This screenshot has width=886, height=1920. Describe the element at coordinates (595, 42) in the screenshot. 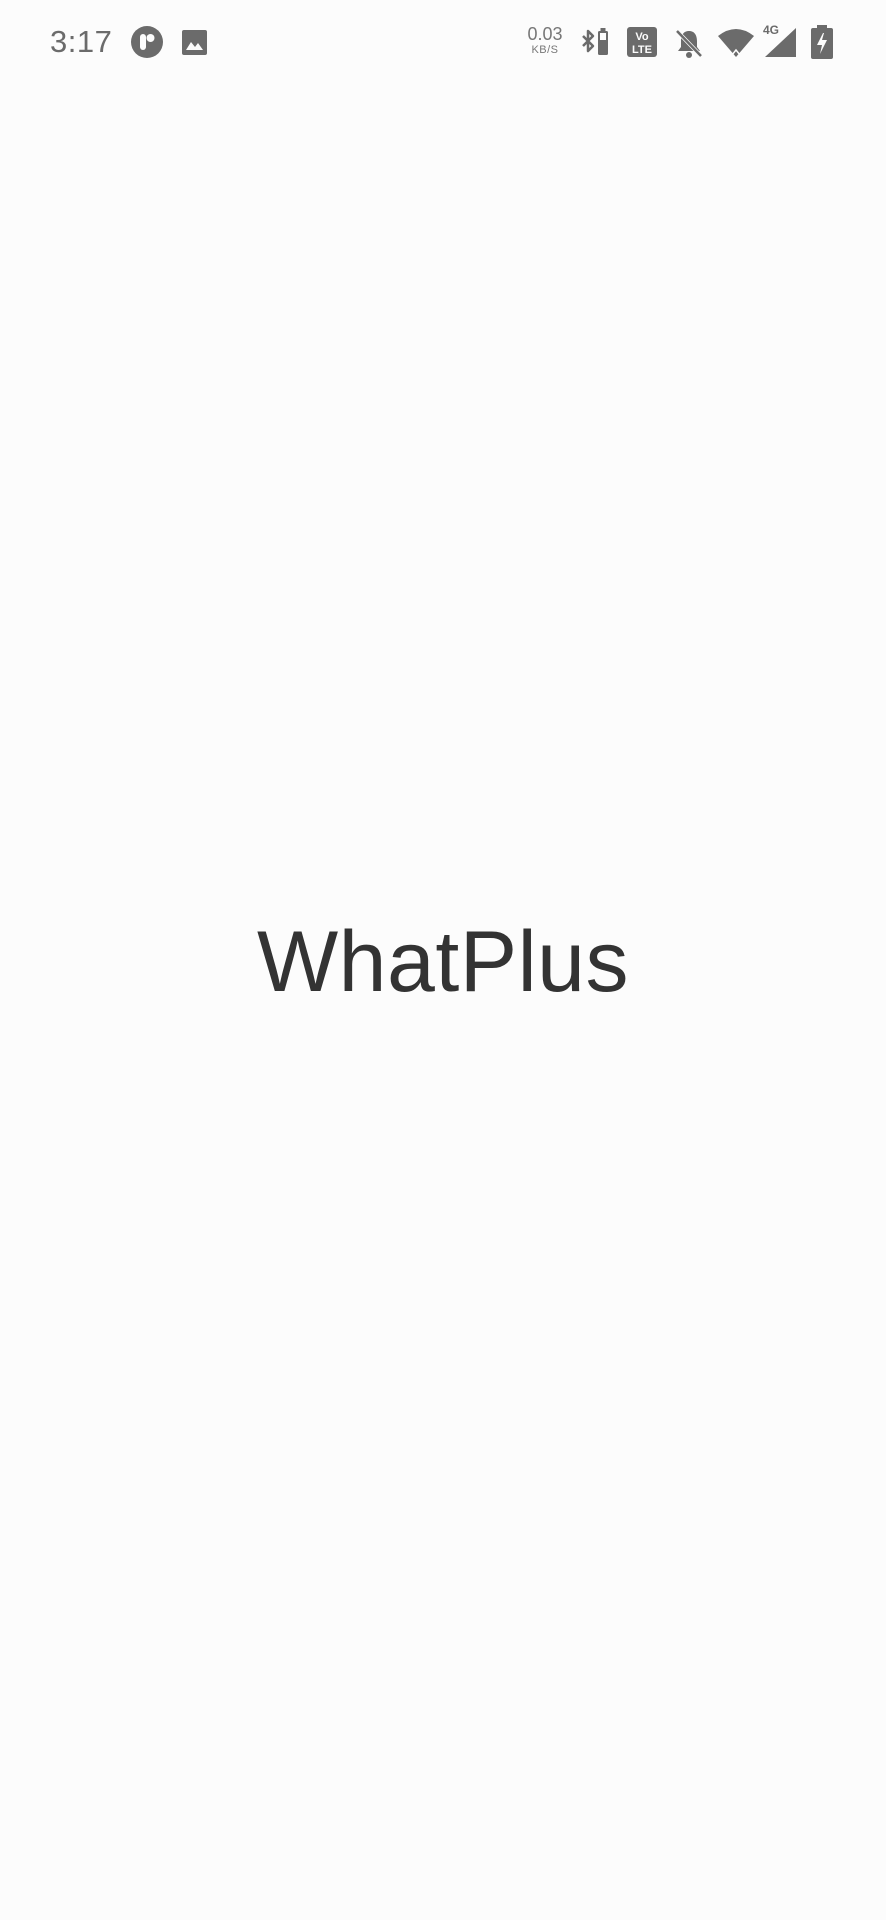

I see `bluetooth-icon` at that location.